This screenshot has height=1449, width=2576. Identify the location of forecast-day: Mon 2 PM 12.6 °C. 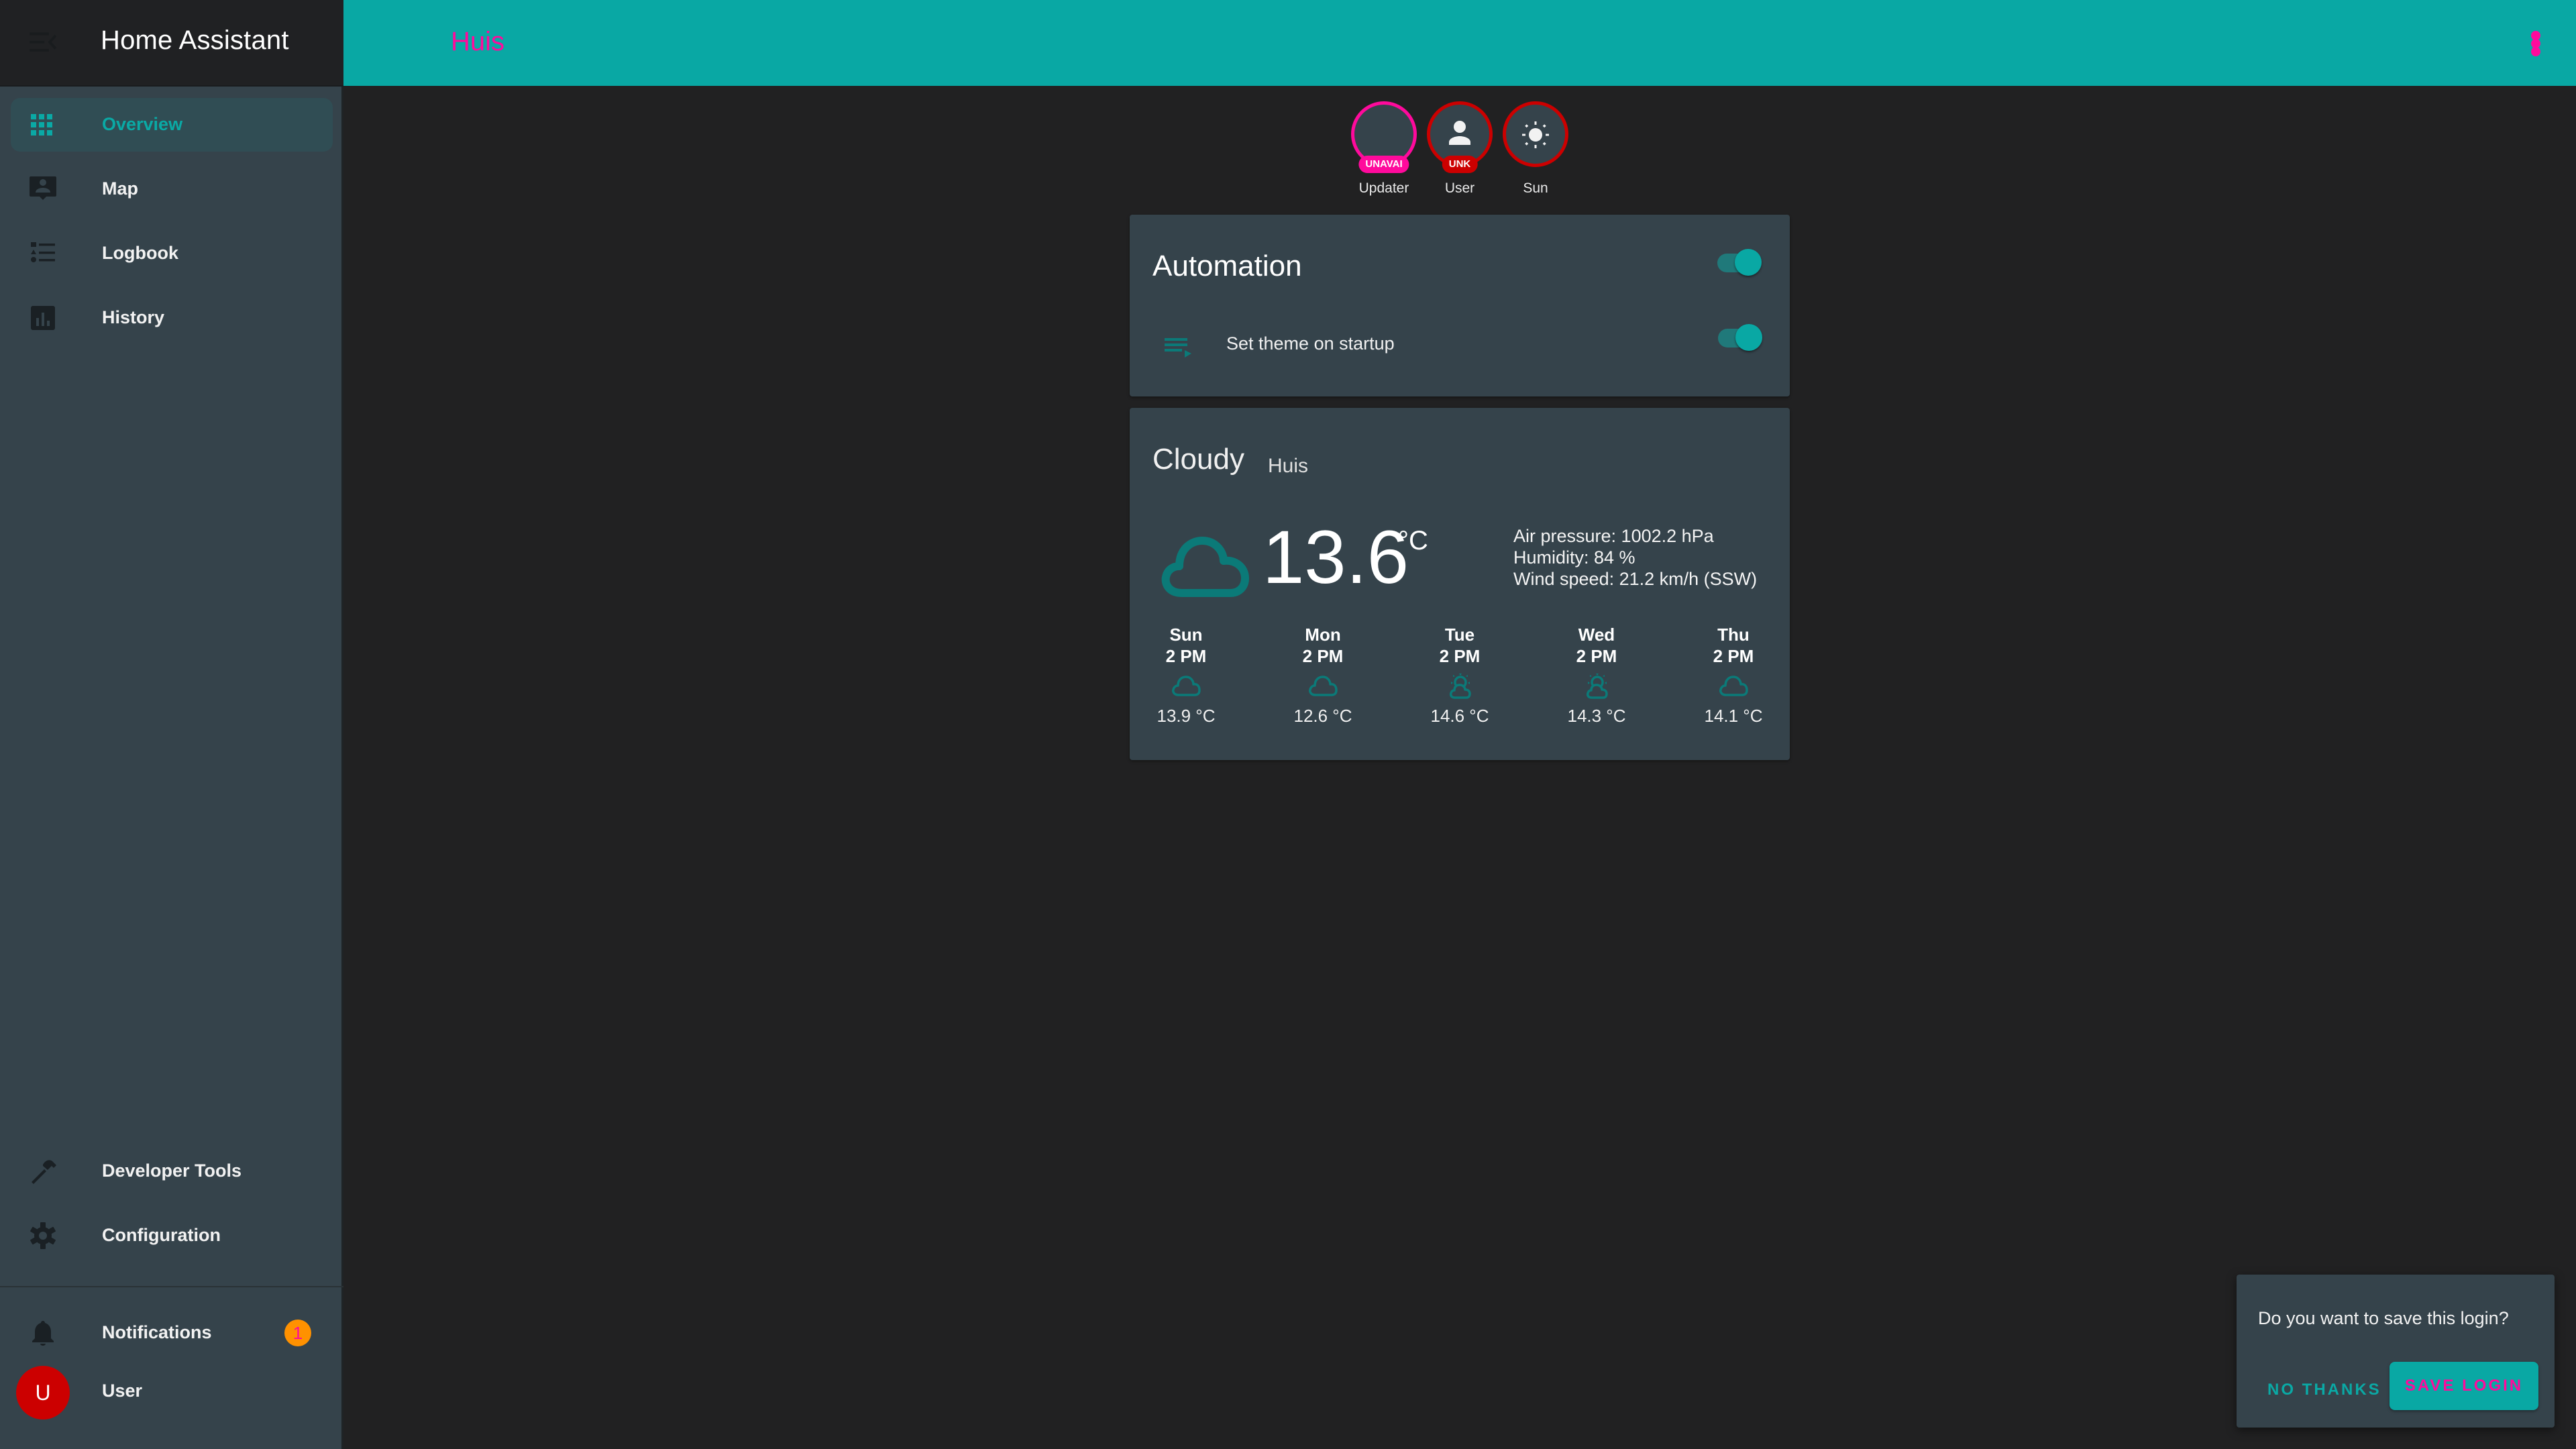
(1323, 675).